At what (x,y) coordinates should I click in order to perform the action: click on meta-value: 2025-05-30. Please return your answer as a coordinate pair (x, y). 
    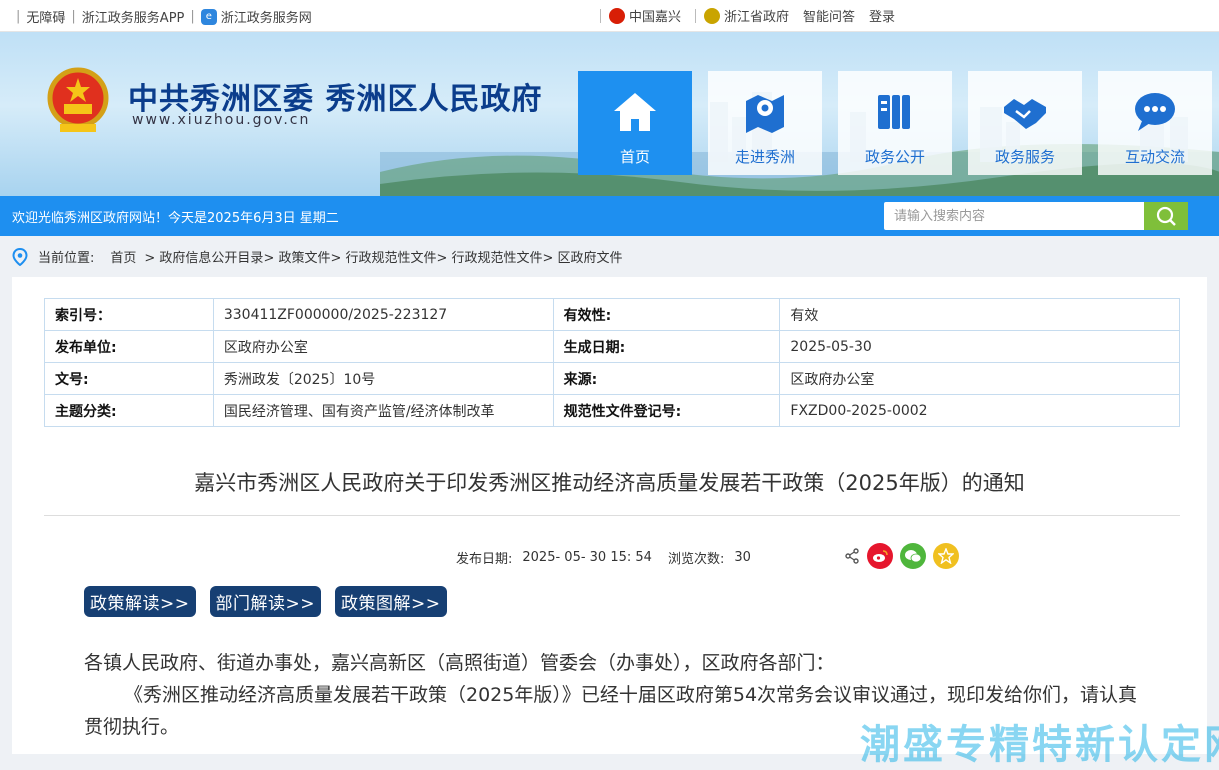
    Looking at the image, I should click on (979, 346).